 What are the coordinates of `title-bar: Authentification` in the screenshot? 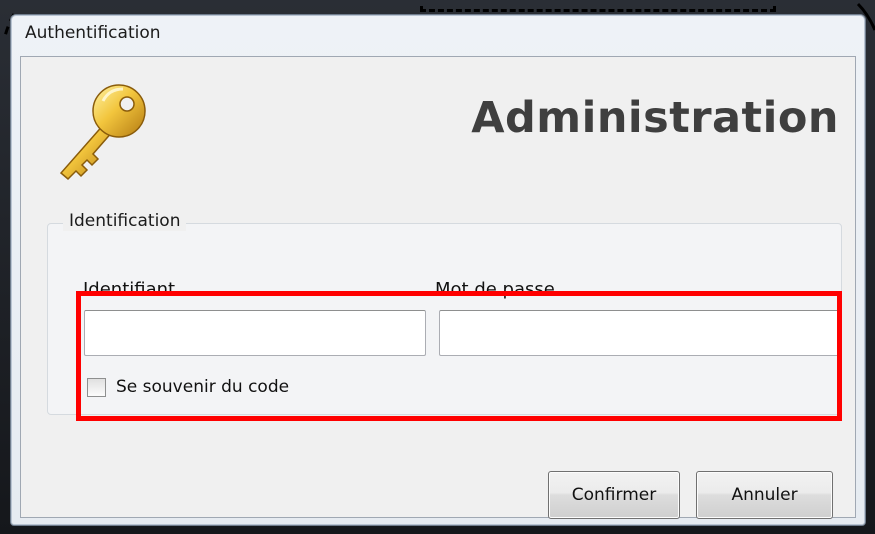 It's located at (438, 35).